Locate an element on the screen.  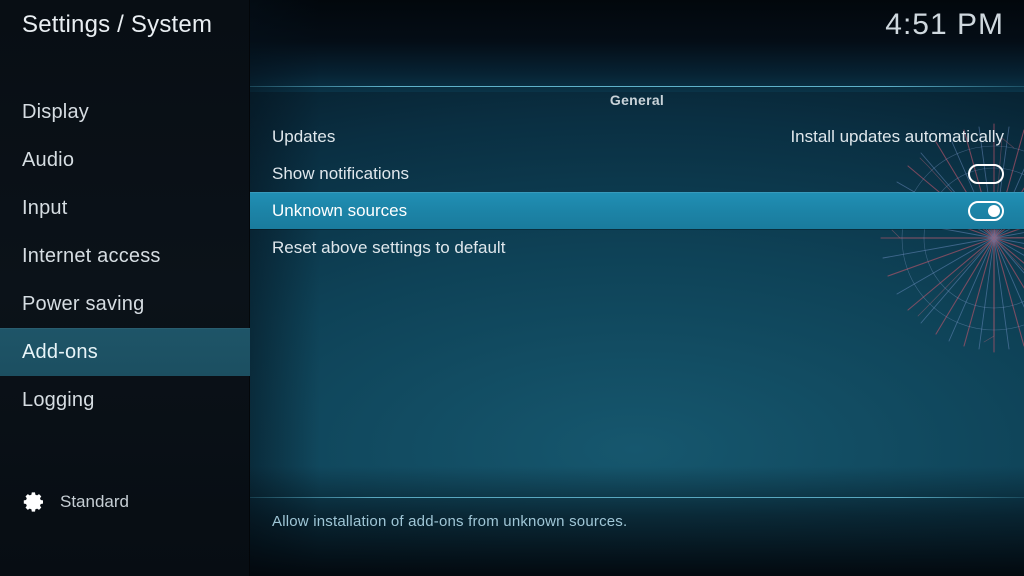
page-title: Settings / System is located at coordinates (117, 24).